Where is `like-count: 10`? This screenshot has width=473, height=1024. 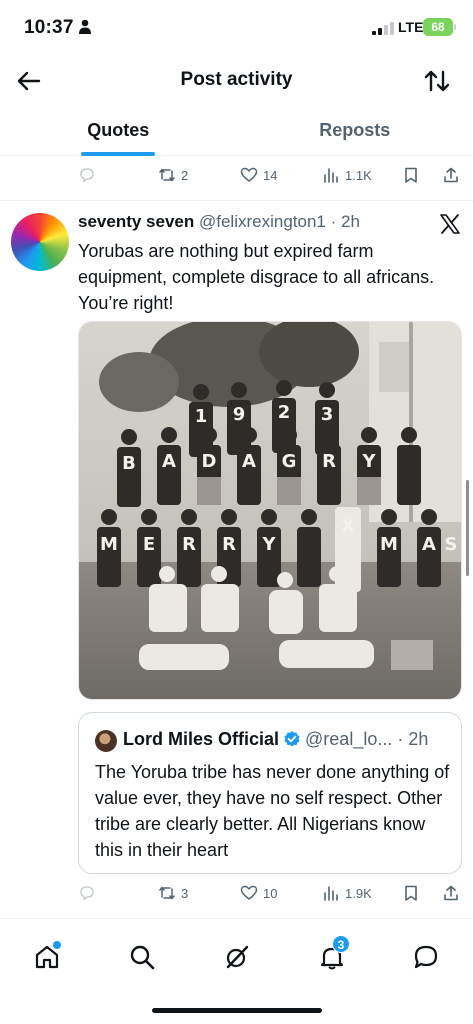
like-count: 10 is located at coordinates (270, 893).